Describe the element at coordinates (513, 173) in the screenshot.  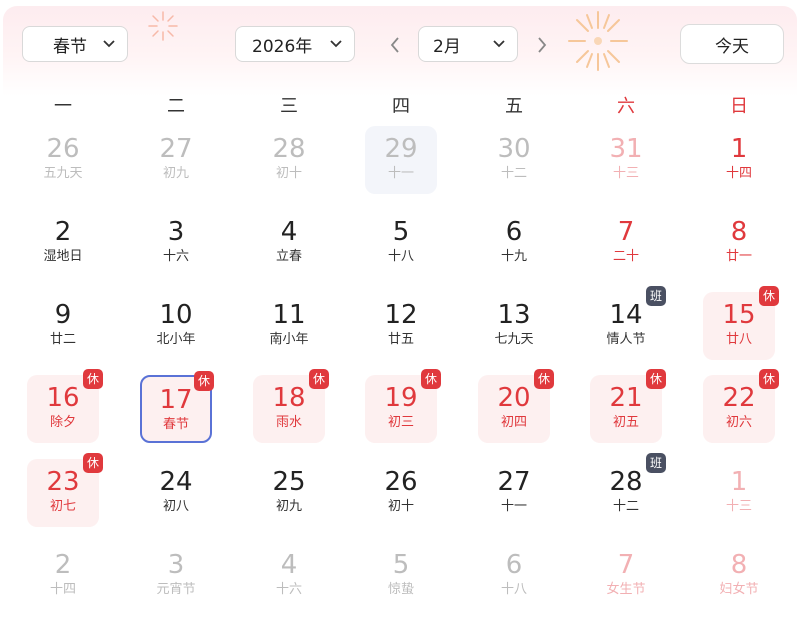
I see `lunar-label: 十二` at that location.